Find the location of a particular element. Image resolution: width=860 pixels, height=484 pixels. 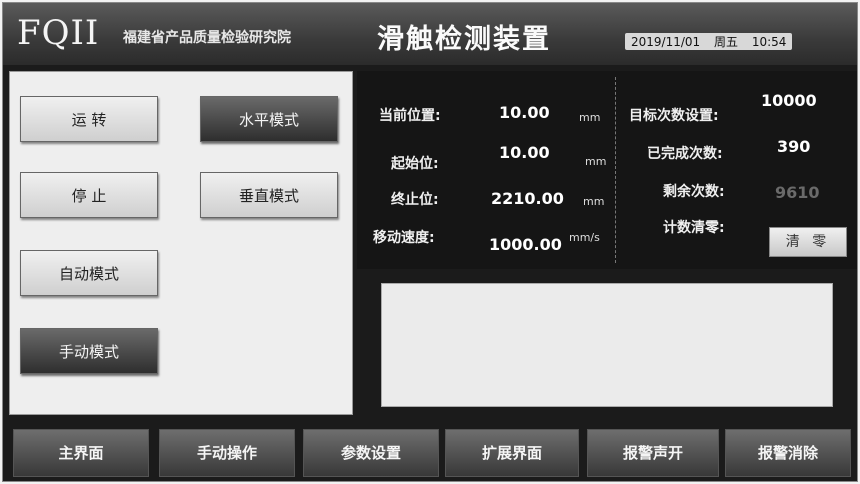

start-position-label: 起始位: is located at coordinates (415, 164).